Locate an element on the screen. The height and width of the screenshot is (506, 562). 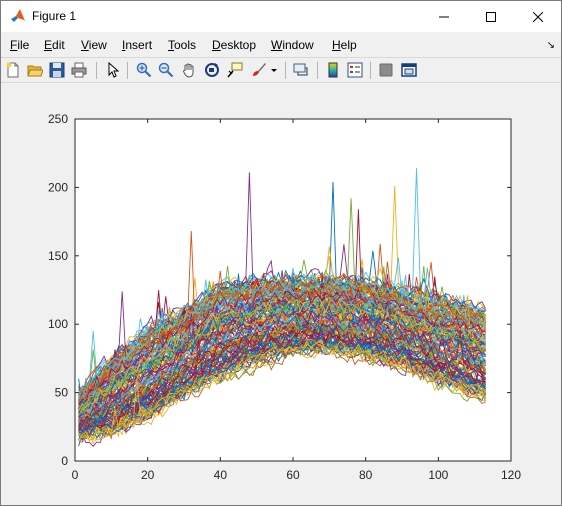
x-tick-label: 80 is located at coordinates (366, 475).